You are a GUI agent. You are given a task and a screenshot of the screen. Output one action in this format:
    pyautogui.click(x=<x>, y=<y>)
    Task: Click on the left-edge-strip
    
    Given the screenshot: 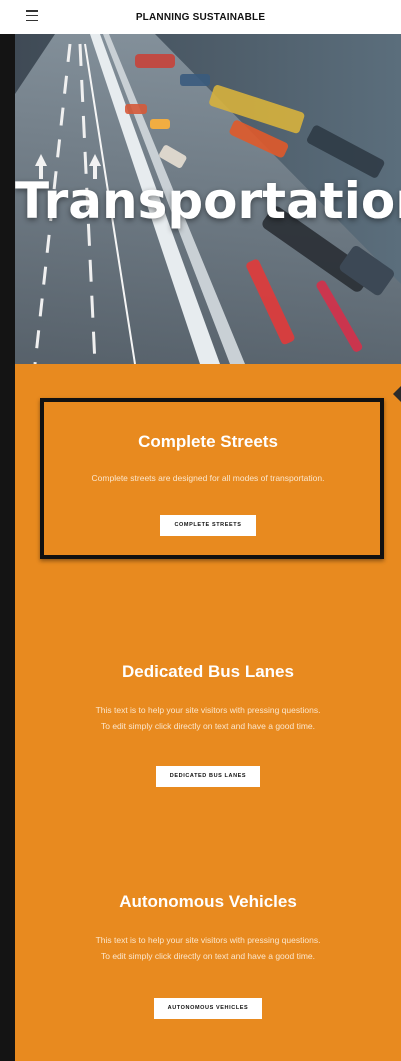 What is the action you would take?
    pyautogui.click(x=7, y=547)
    